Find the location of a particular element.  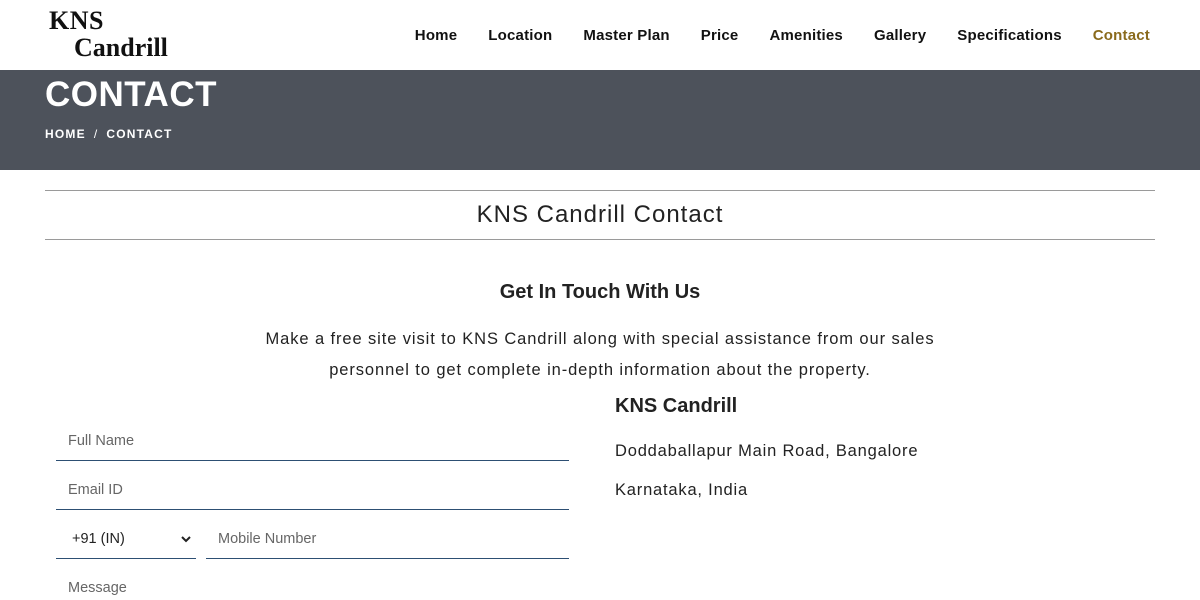

country-code-select: +91 (IN) is located at coordinates (126, 539).